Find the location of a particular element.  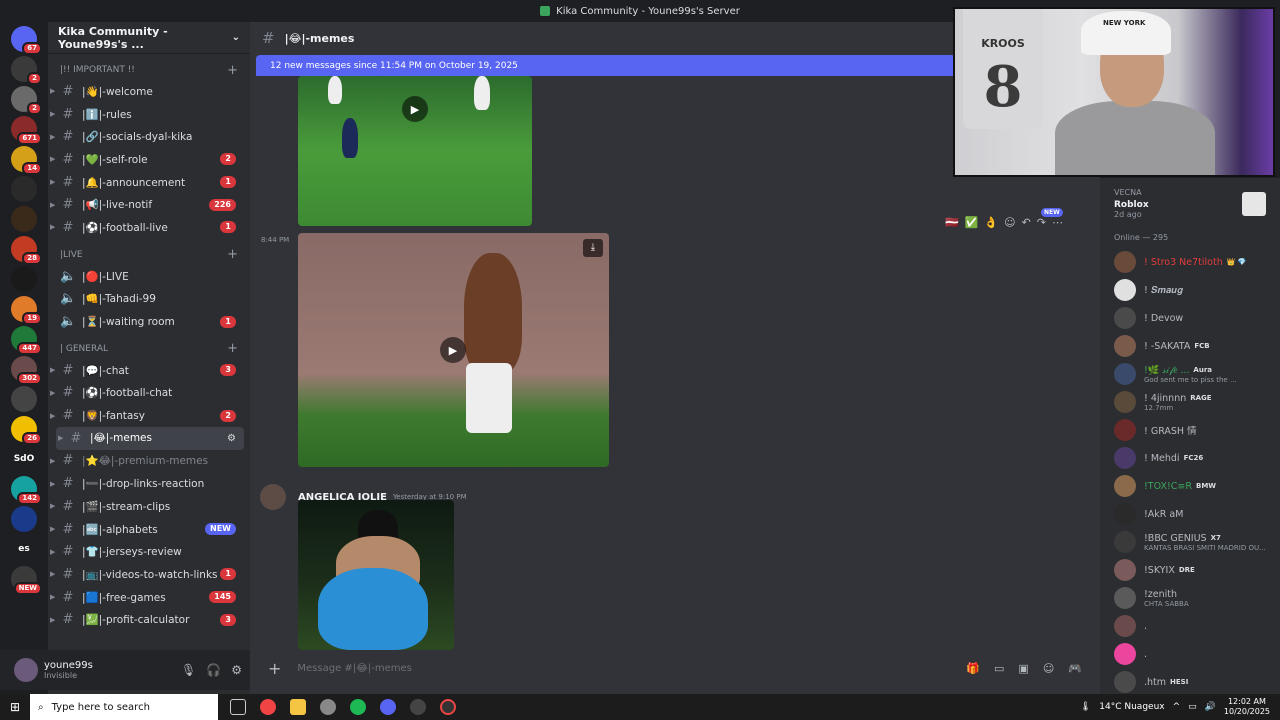

video-attachment: ▶ is located at coordinates (415, 151).